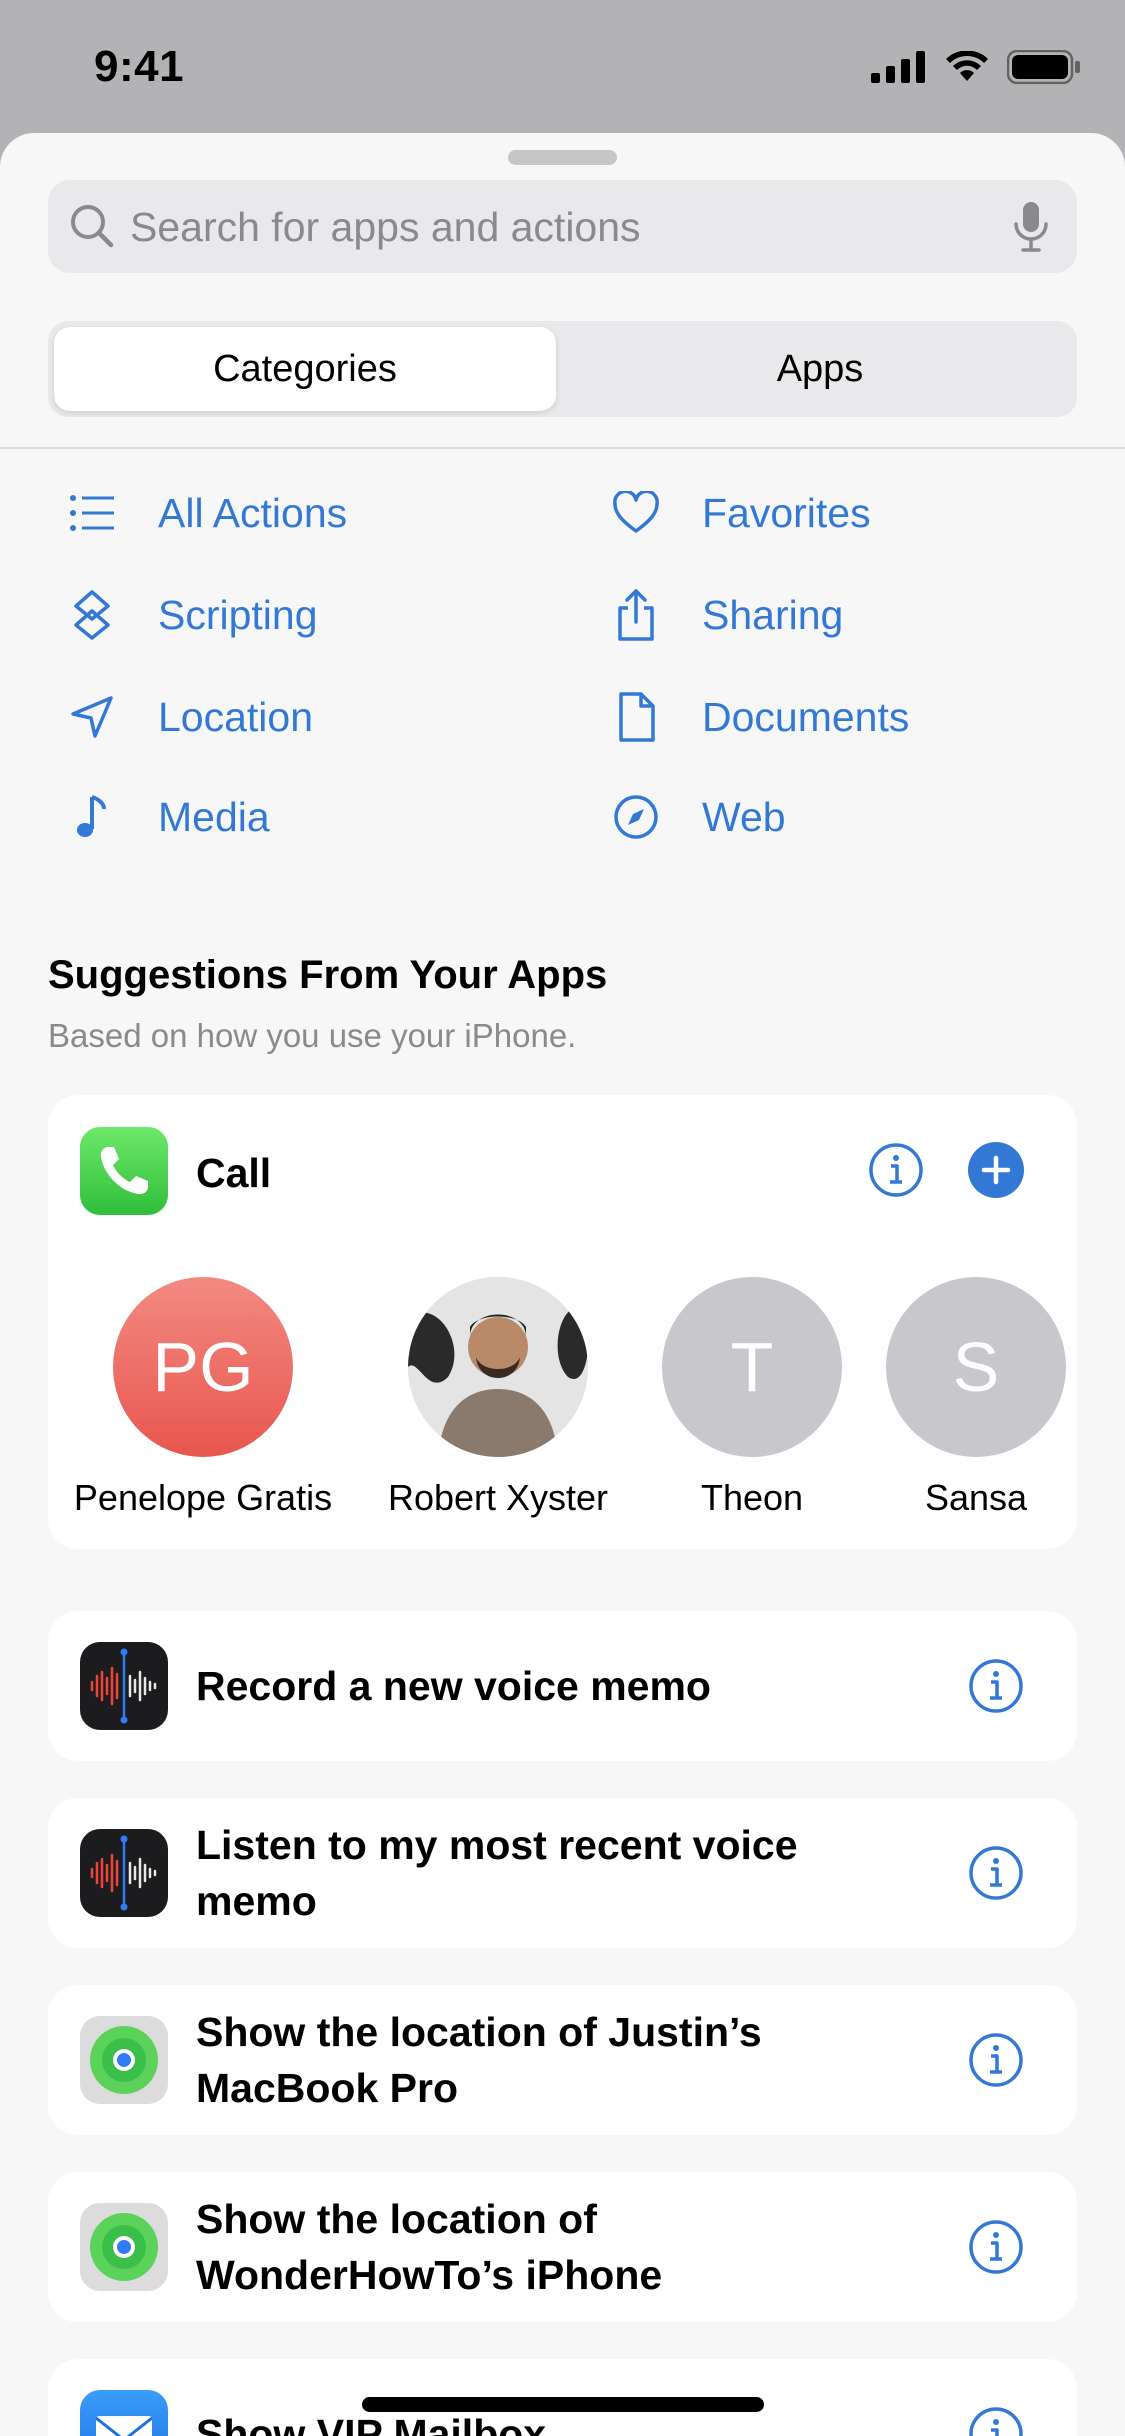 Image resolution: width=1125 pixels, height=2436 pixels. I want to click on location-arrow-icon, so click(92, 717).